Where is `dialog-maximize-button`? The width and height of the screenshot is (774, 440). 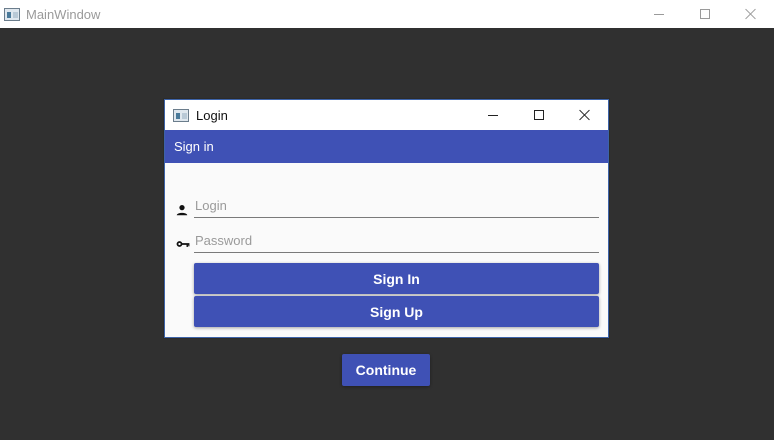 dialog-maximize-button is located at coordinates (539, 115).